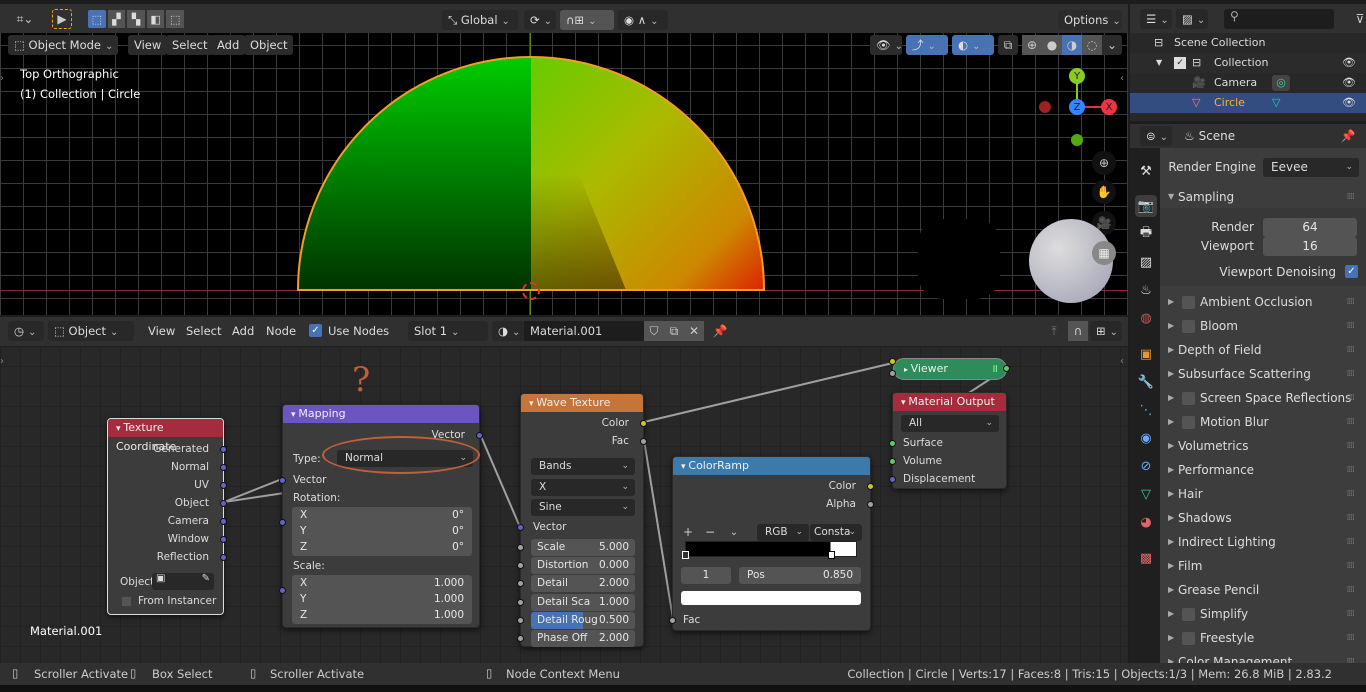  Describe the element at coordinates (870, 504) in the screenshot. I see `socket-ramp-alpha` at that location.